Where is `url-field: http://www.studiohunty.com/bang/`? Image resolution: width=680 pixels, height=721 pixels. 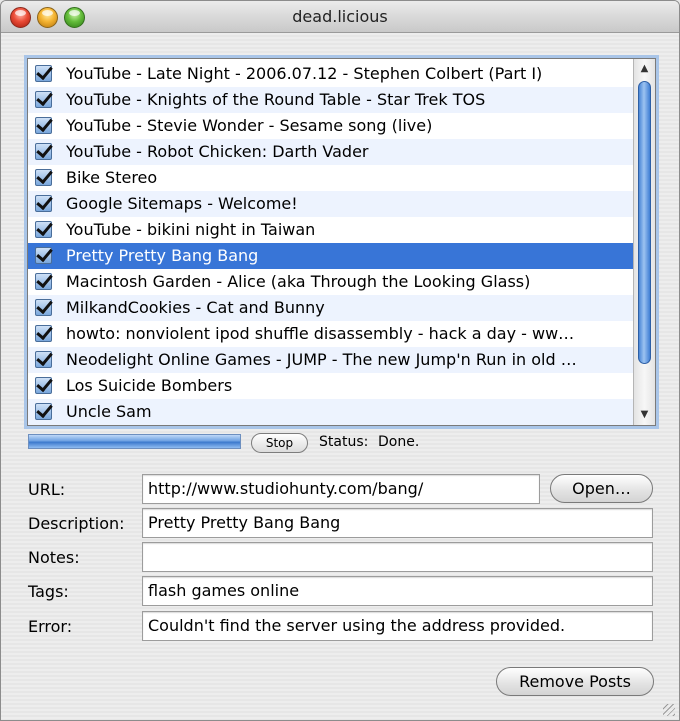 url-field: http://www.studiohunty.com/bang/ is located at coordinates (341, 489).